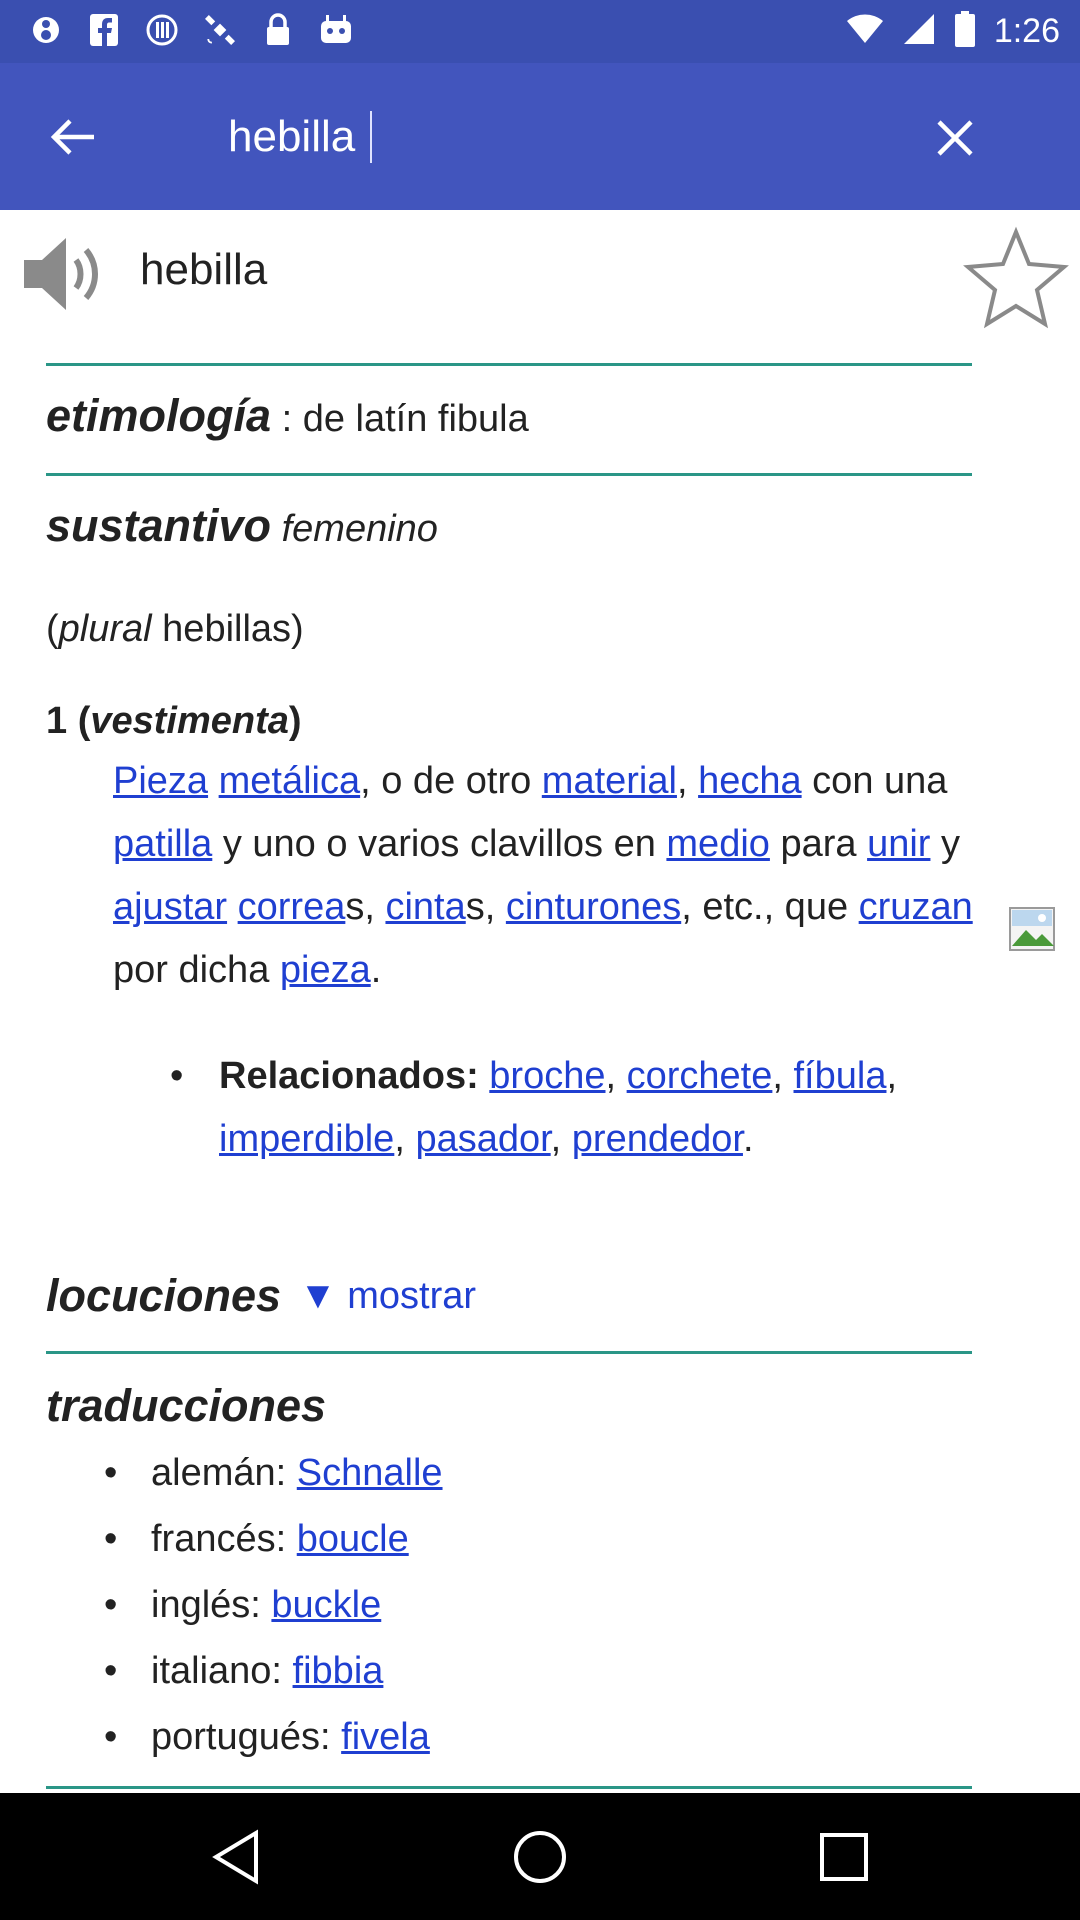 This screenshot has width=1080, height=1920. Describe the element at coordinates (61, 274) in the screenshot. I see `speaker-icon` at that location.